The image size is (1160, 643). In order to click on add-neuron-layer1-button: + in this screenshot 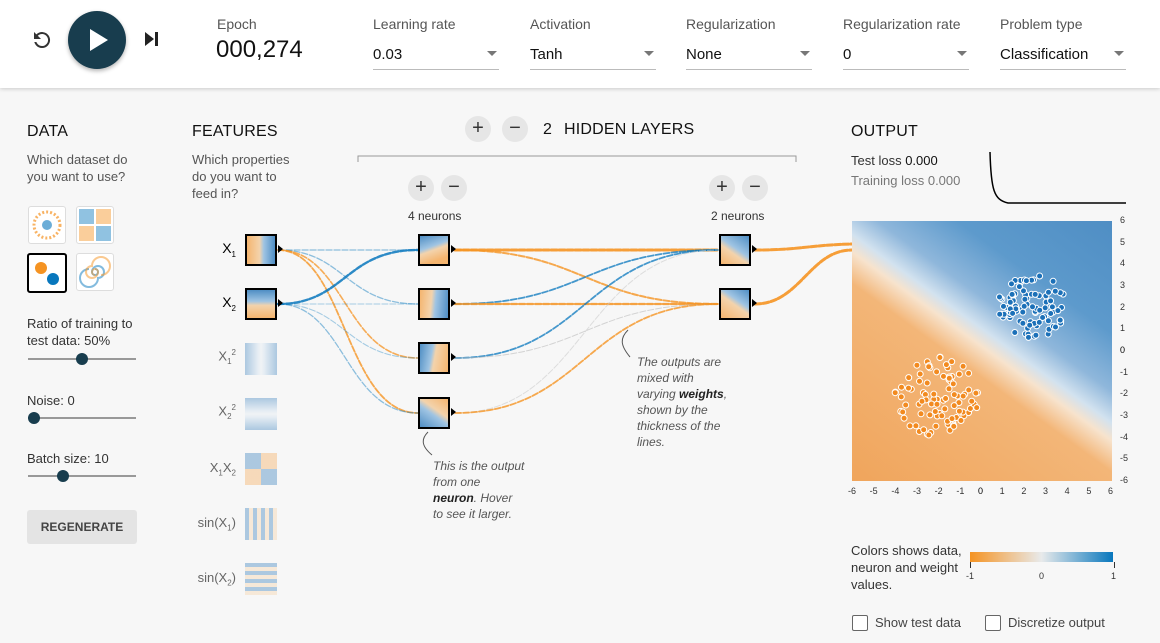, I will do `click(421, 188)`.